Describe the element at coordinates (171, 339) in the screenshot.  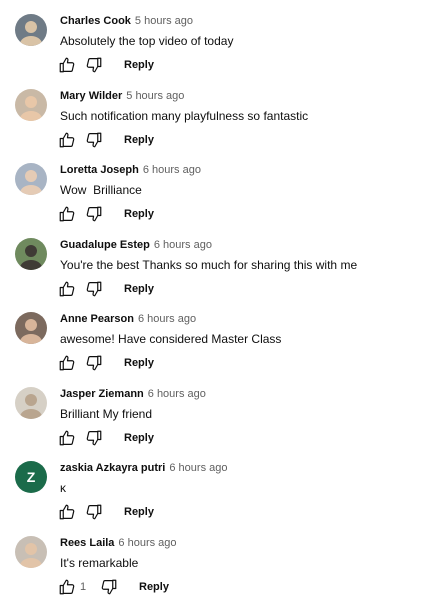
I see `comment-text: awesome! Have considered Master Class` at that location.